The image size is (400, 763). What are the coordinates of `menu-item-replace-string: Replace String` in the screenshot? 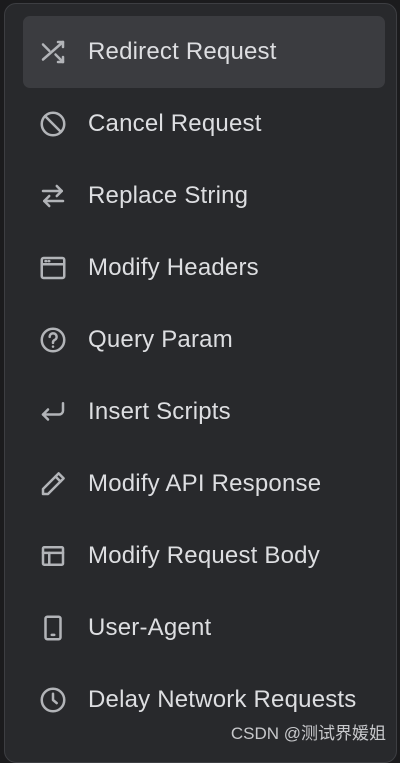 It's located at (204, 196).